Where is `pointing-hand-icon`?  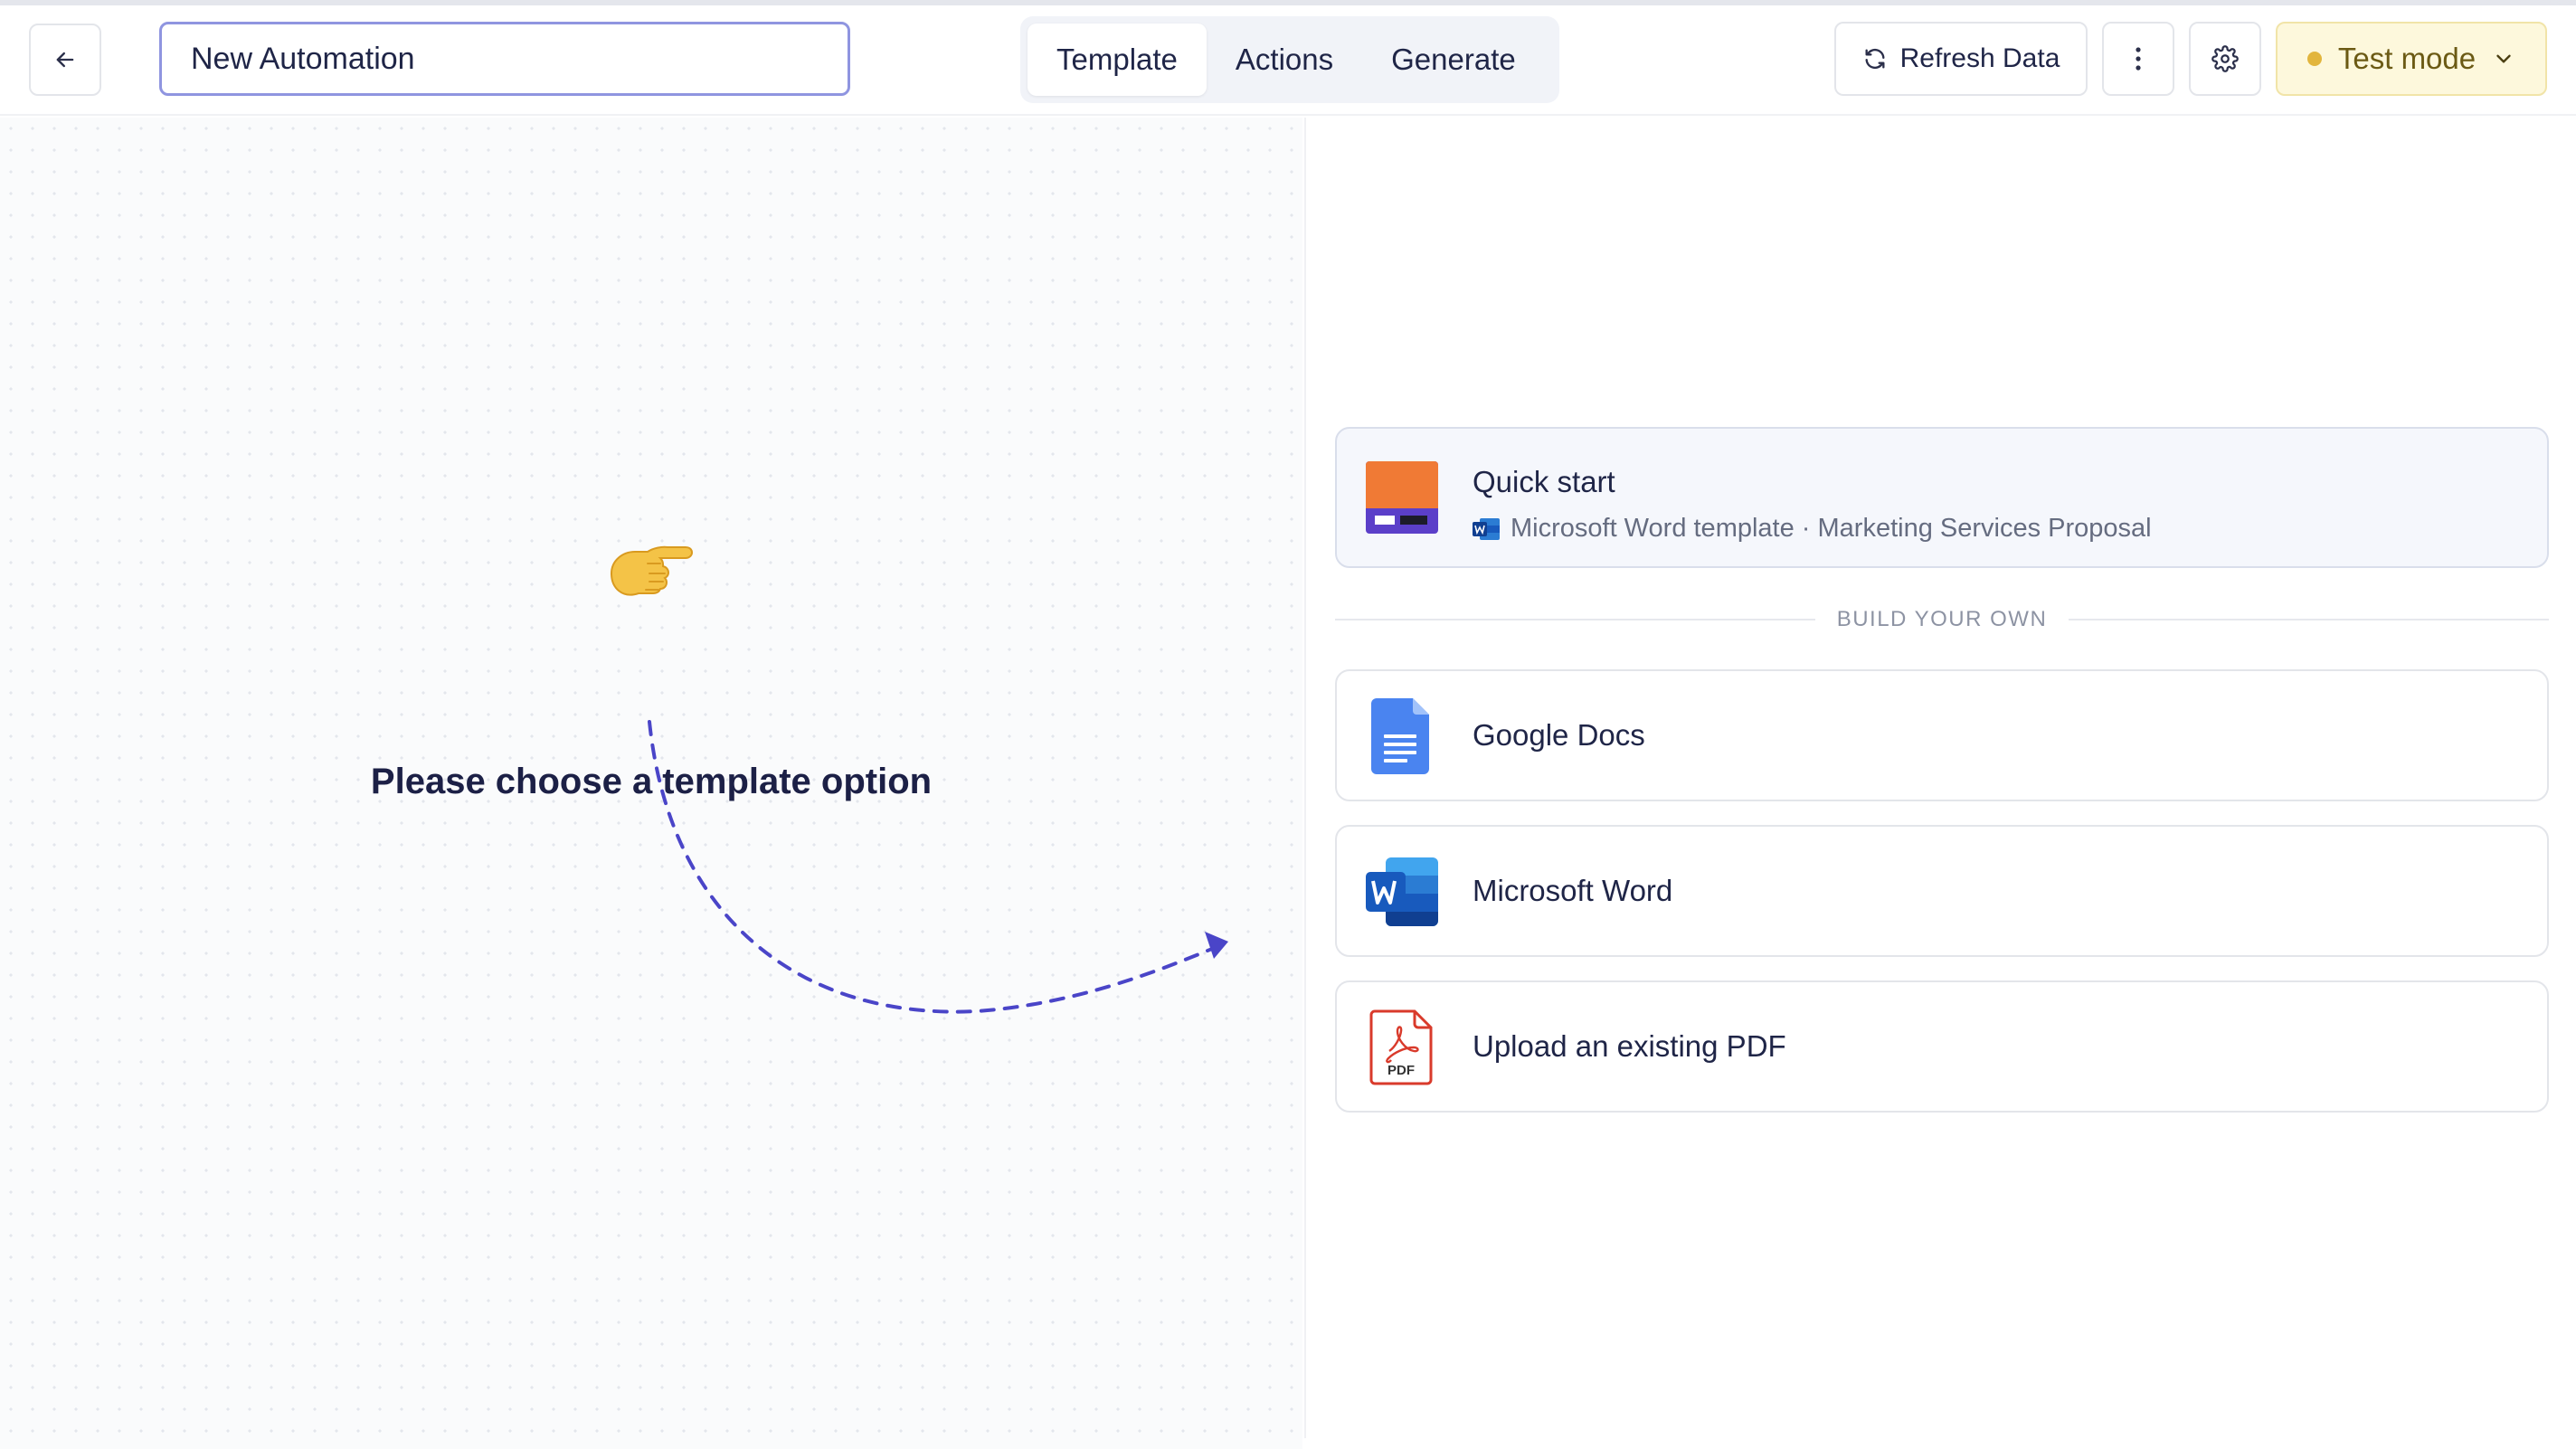 pointing-hand-icon is located at coordinates (652, 570).